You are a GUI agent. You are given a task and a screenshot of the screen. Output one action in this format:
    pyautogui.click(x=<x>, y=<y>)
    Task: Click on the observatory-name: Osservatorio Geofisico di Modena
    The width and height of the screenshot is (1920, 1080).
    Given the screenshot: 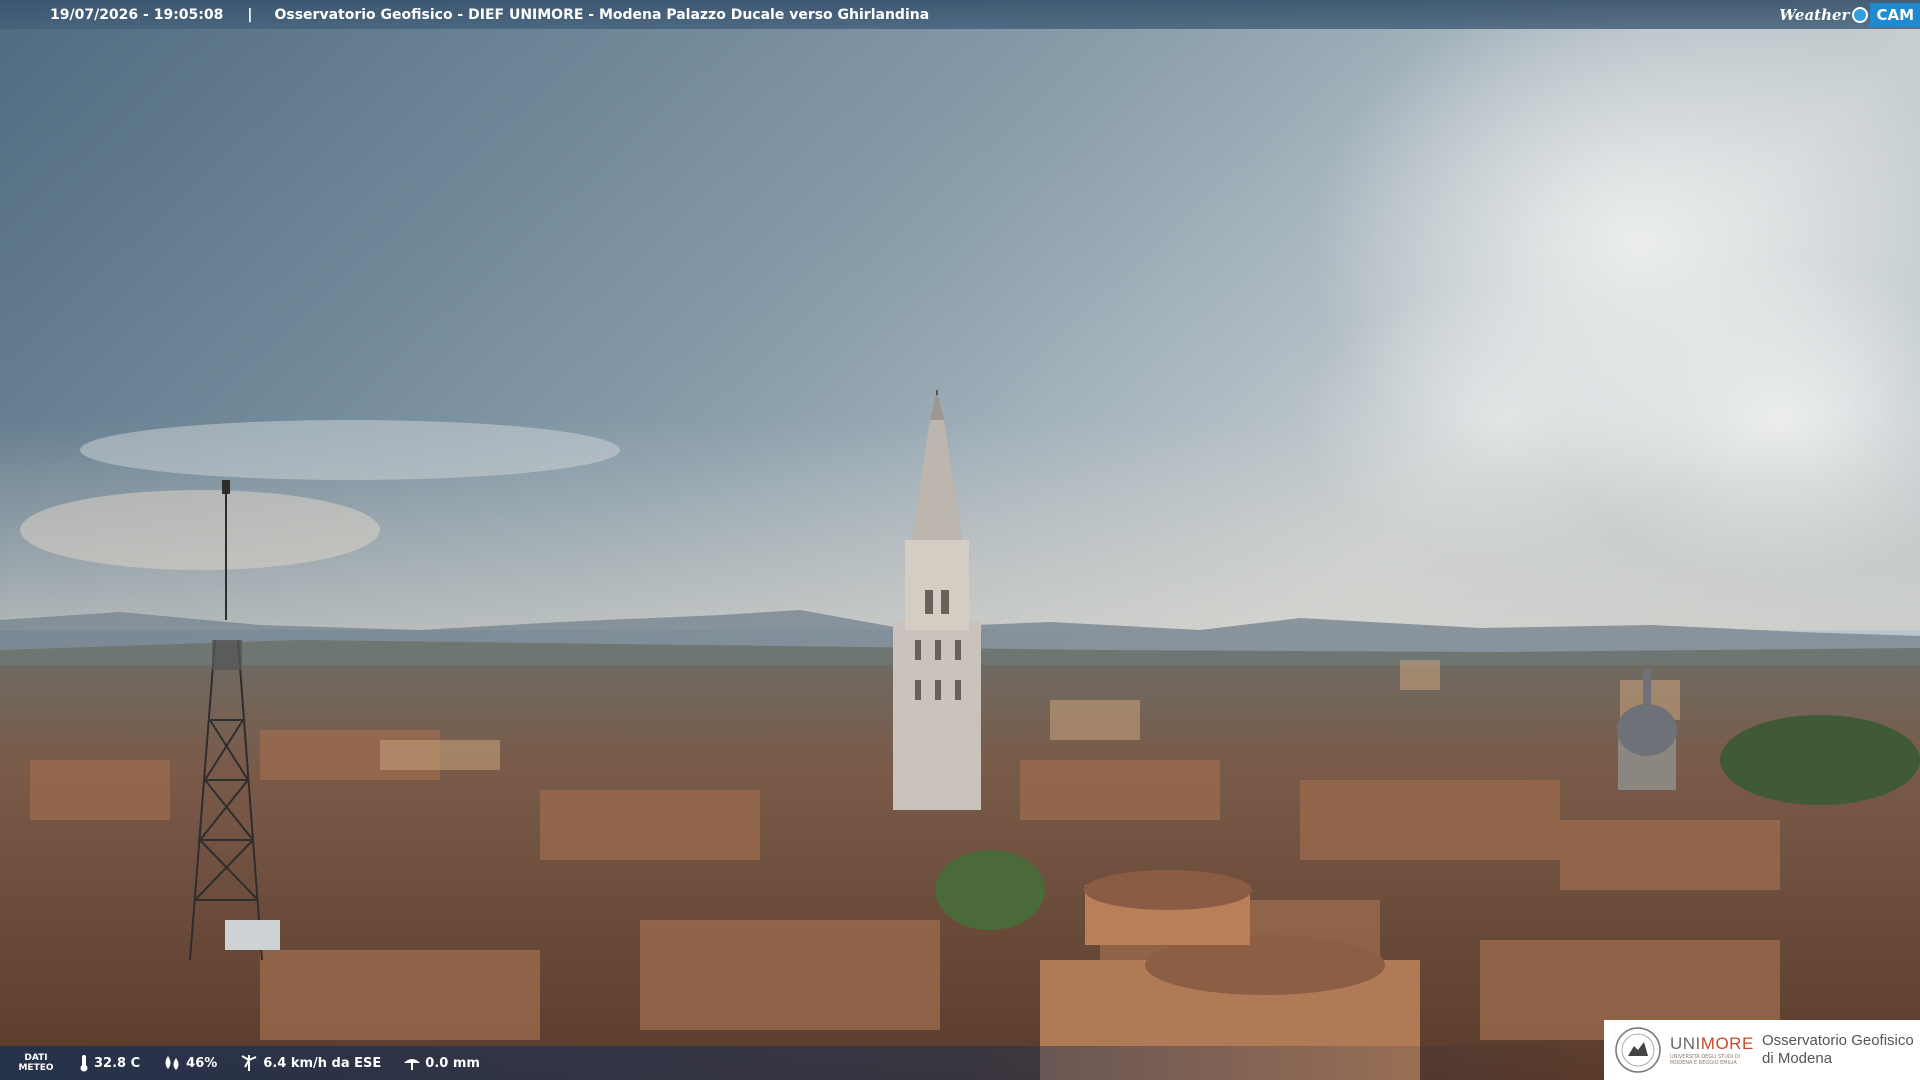 What is the action you would take?
    pyautogui.click(x=1838, y=1049)
    